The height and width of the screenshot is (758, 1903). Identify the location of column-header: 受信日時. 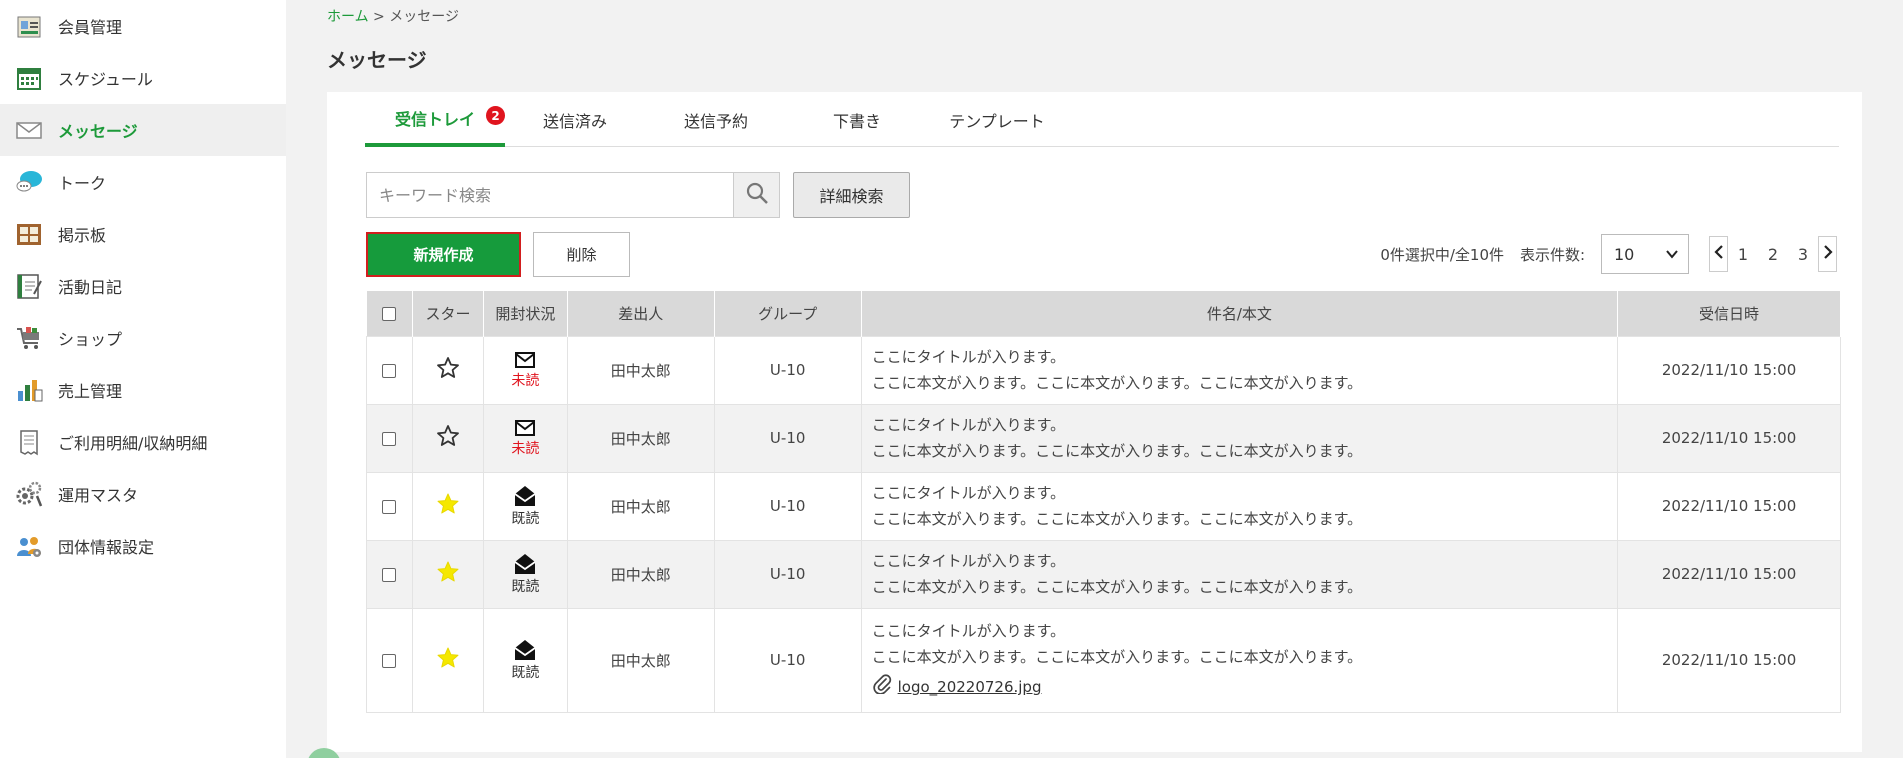
(1729, 313).